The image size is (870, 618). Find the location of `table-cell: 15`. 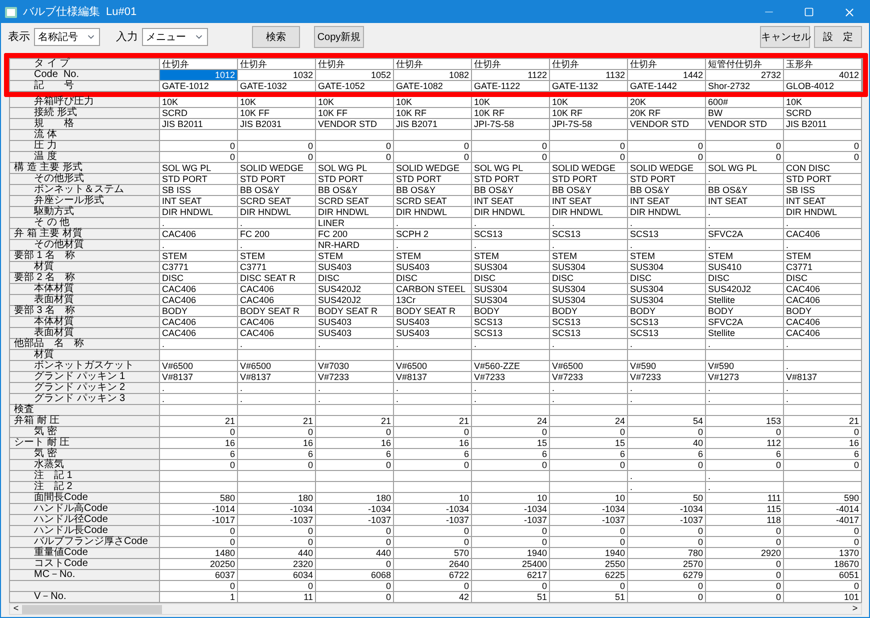

table-cell: 15 is located at coordinates (588, 443).